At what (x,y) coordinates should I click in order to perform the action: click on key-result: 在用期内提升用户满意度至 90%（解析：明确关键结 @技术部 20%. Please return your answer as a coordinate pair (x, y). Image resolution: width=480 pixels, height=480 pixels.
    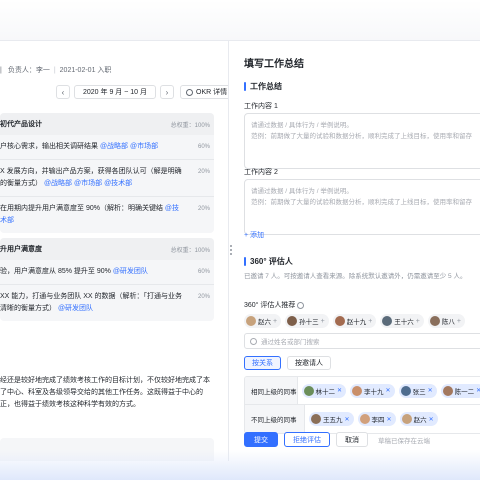
    Looking at the image, I should click on (107, 215).